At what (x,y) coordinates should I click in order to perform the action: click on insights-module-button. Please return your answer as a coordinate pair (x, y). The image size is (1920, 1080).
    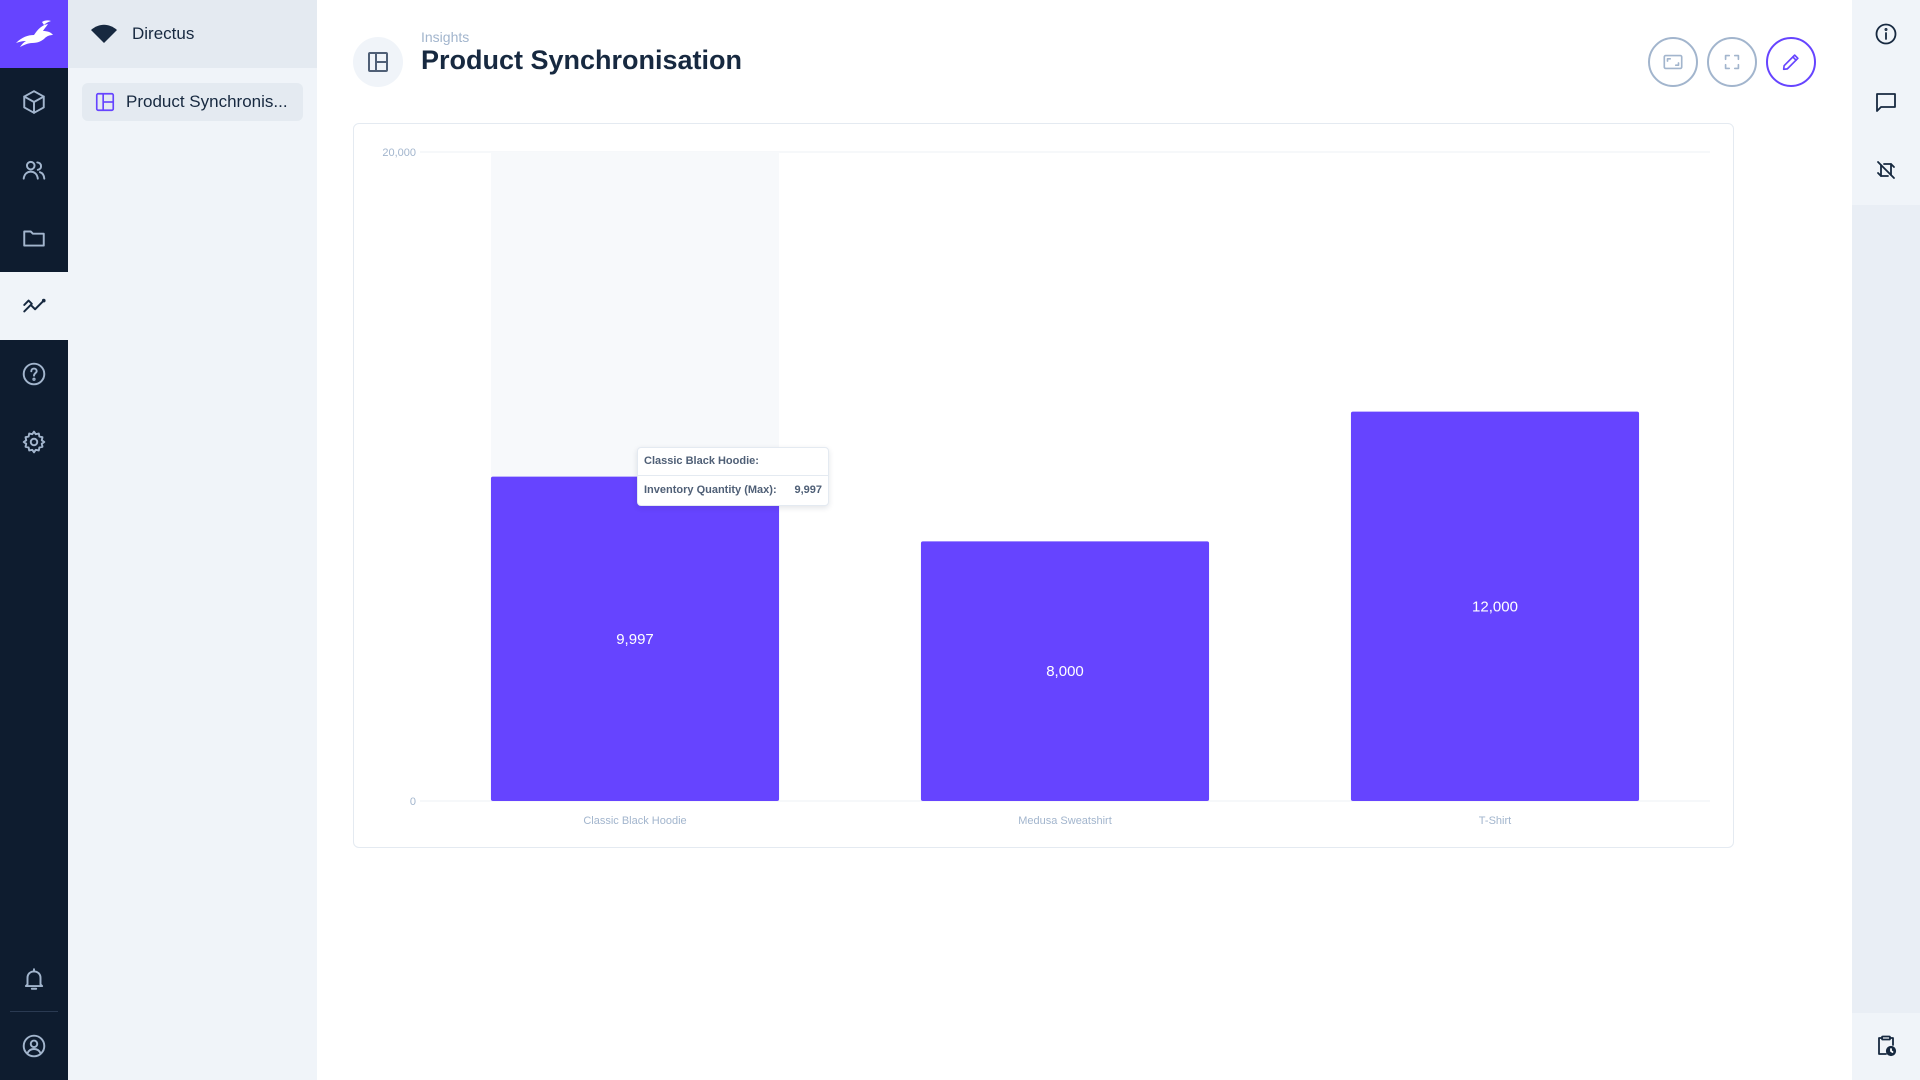
    Looking at the image, I should click on (34, 306).